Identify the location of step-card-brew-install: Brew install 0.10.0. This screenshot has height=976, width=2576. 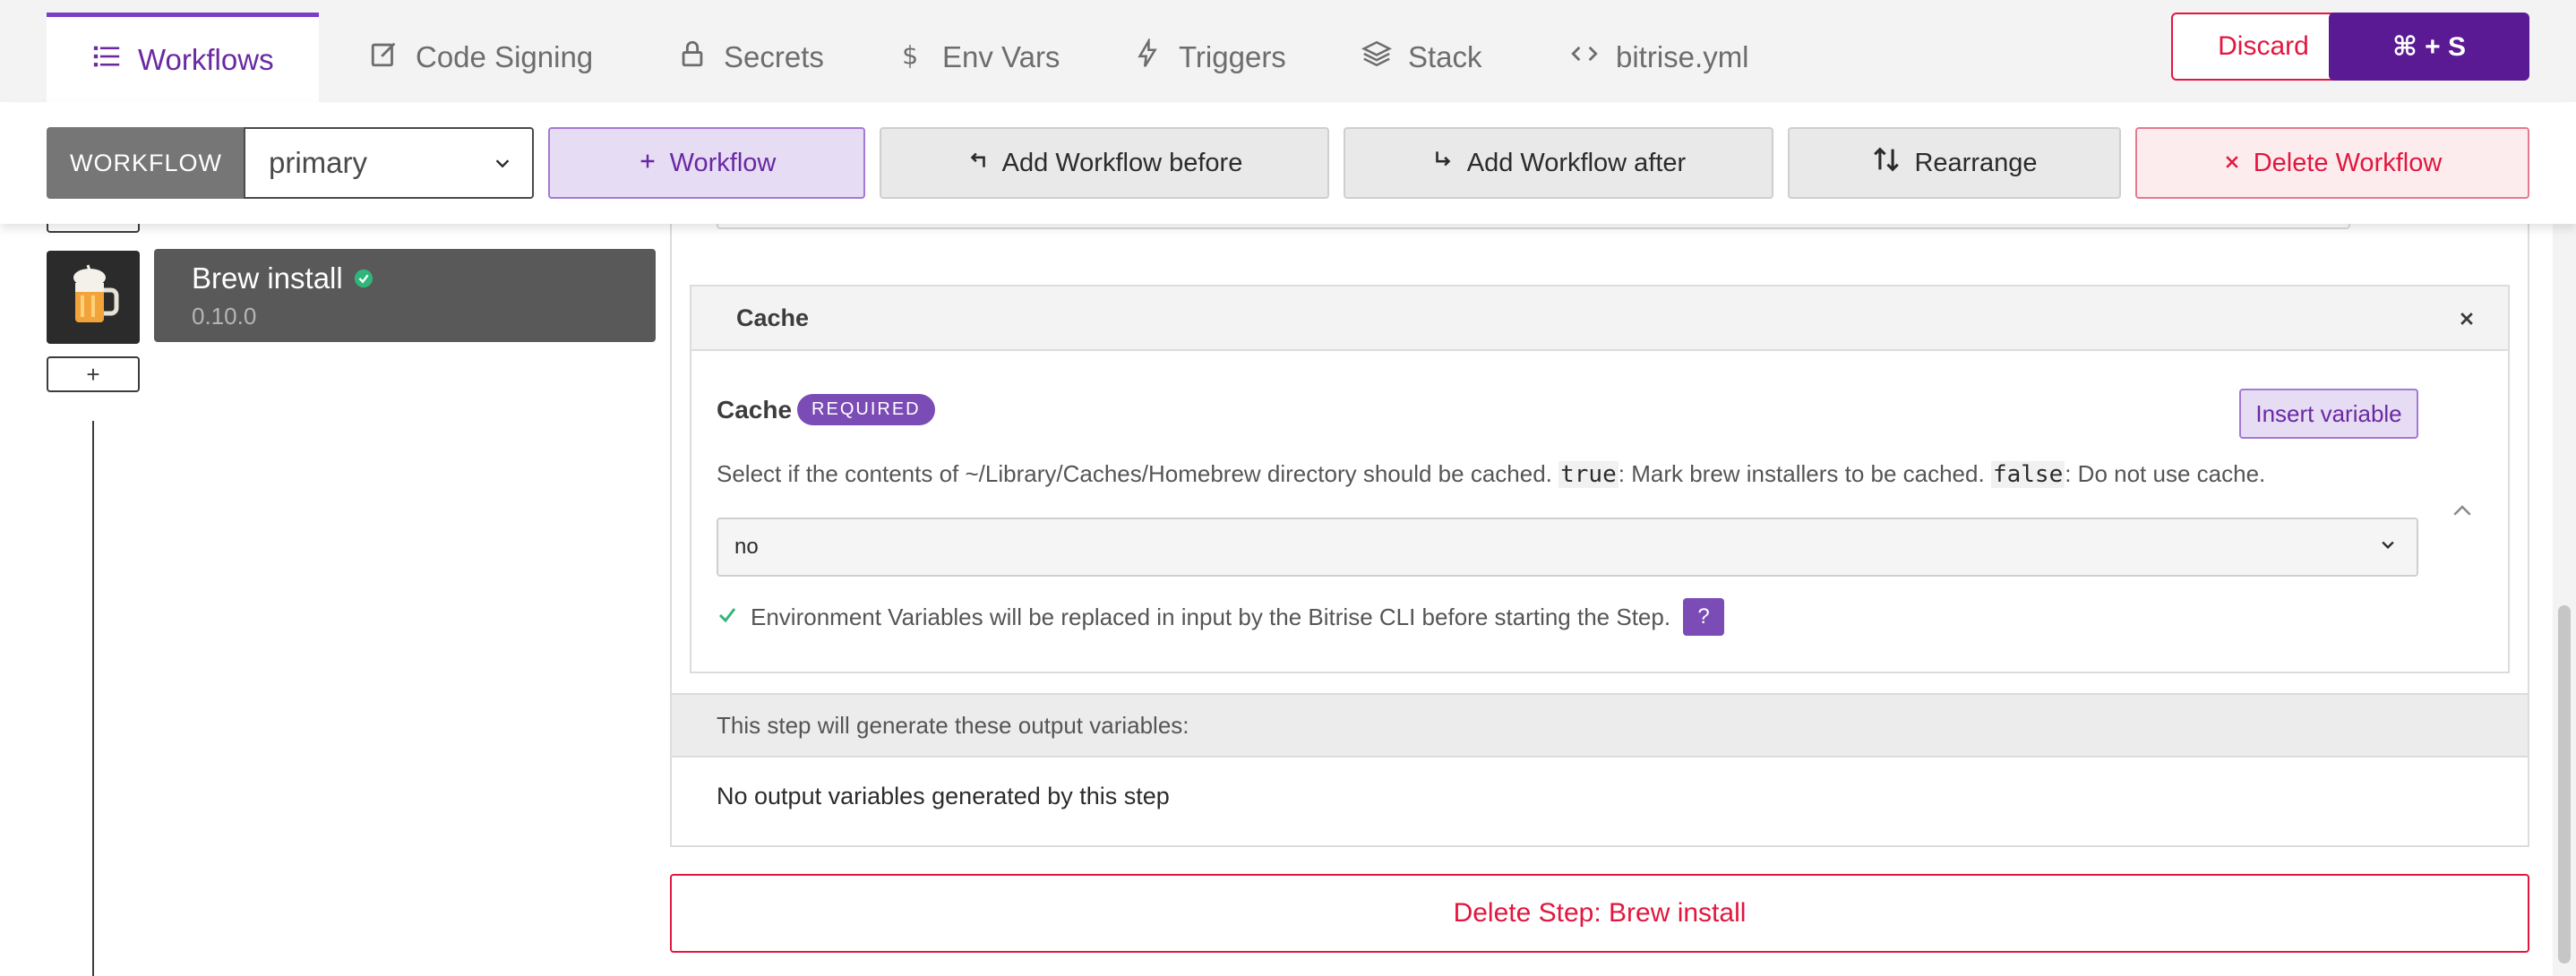
(405, 296).